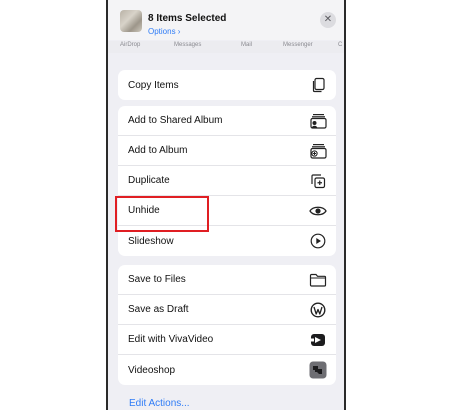 The width and height of the screenshot is (450, 410). I want to click on action-videoshop: Videoshop, so click(227, 370).